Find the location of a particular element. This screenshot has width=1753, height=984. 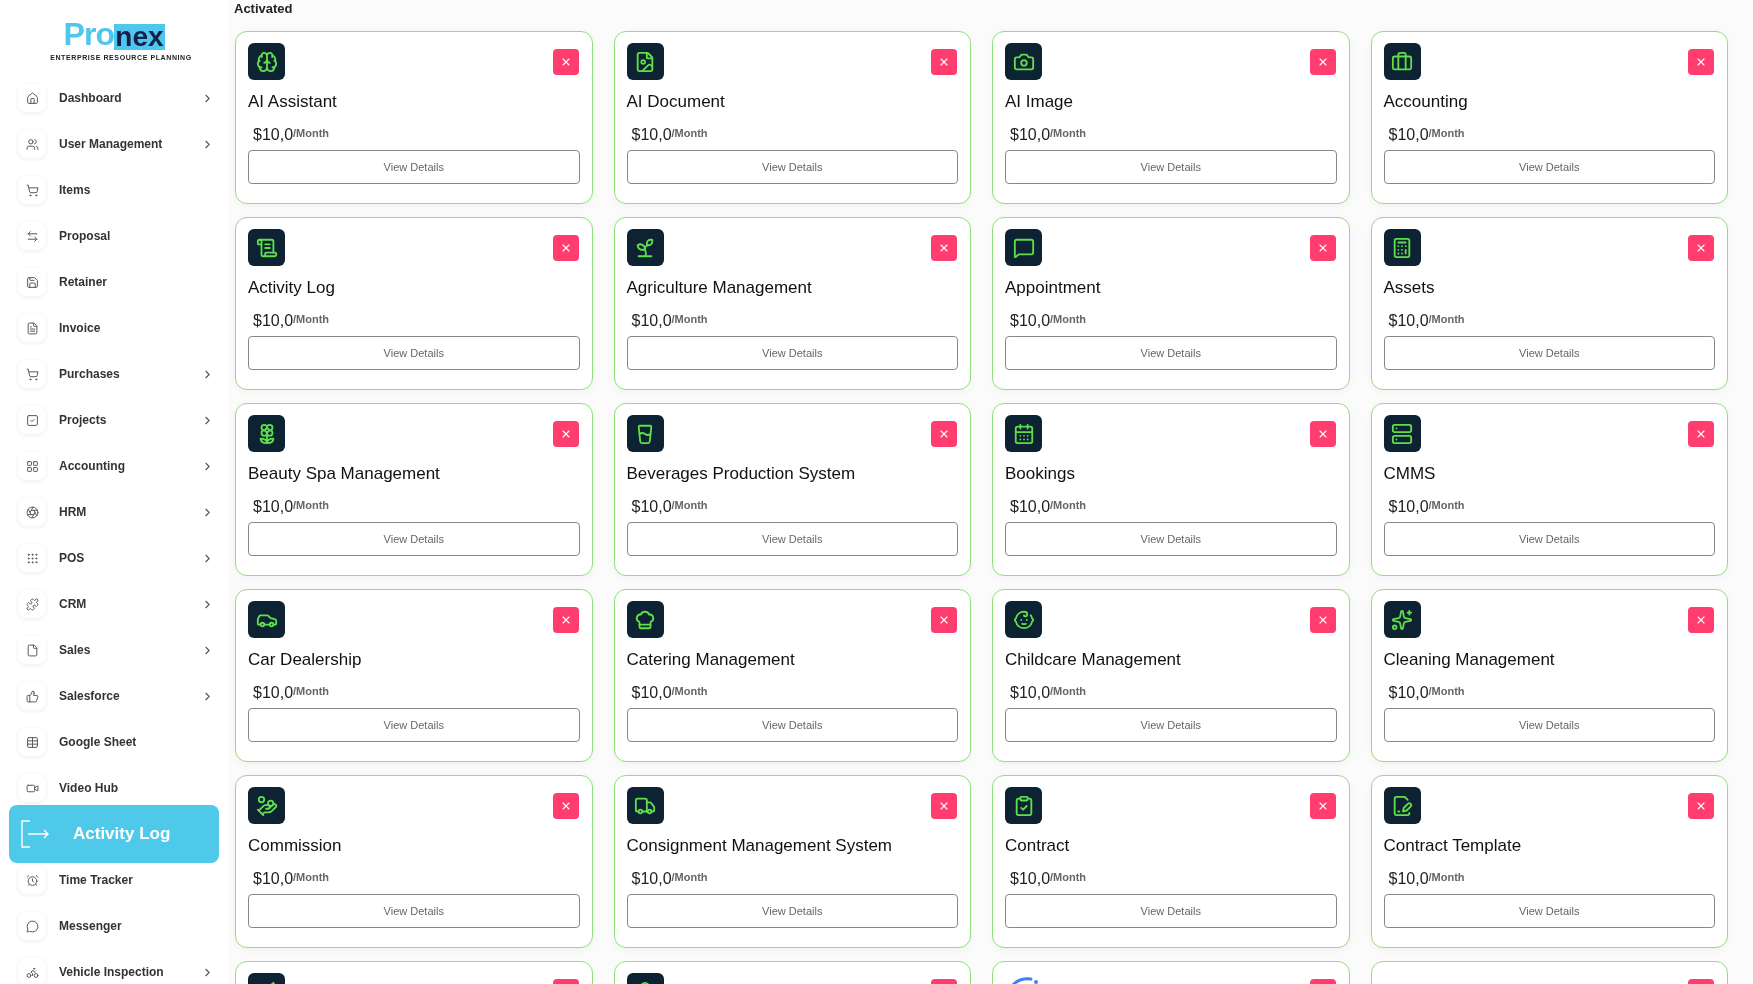

sidebar-item: Projects is located at coordinates (114, 420).